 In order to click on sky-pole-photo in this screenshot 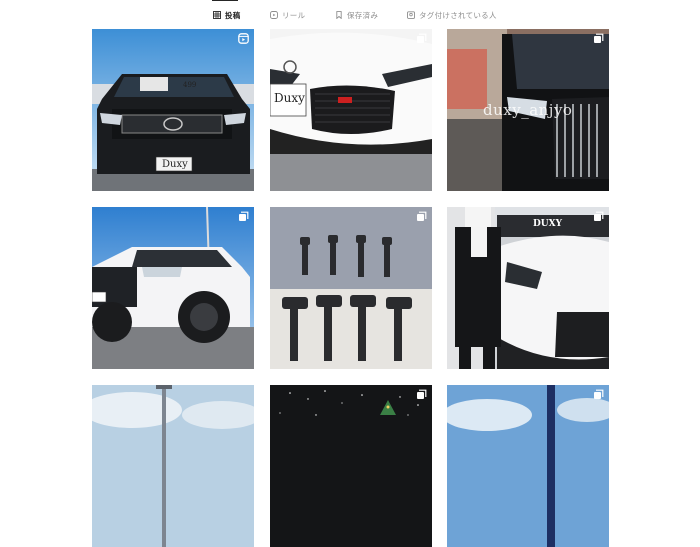, I will do `click(173, 466)`.